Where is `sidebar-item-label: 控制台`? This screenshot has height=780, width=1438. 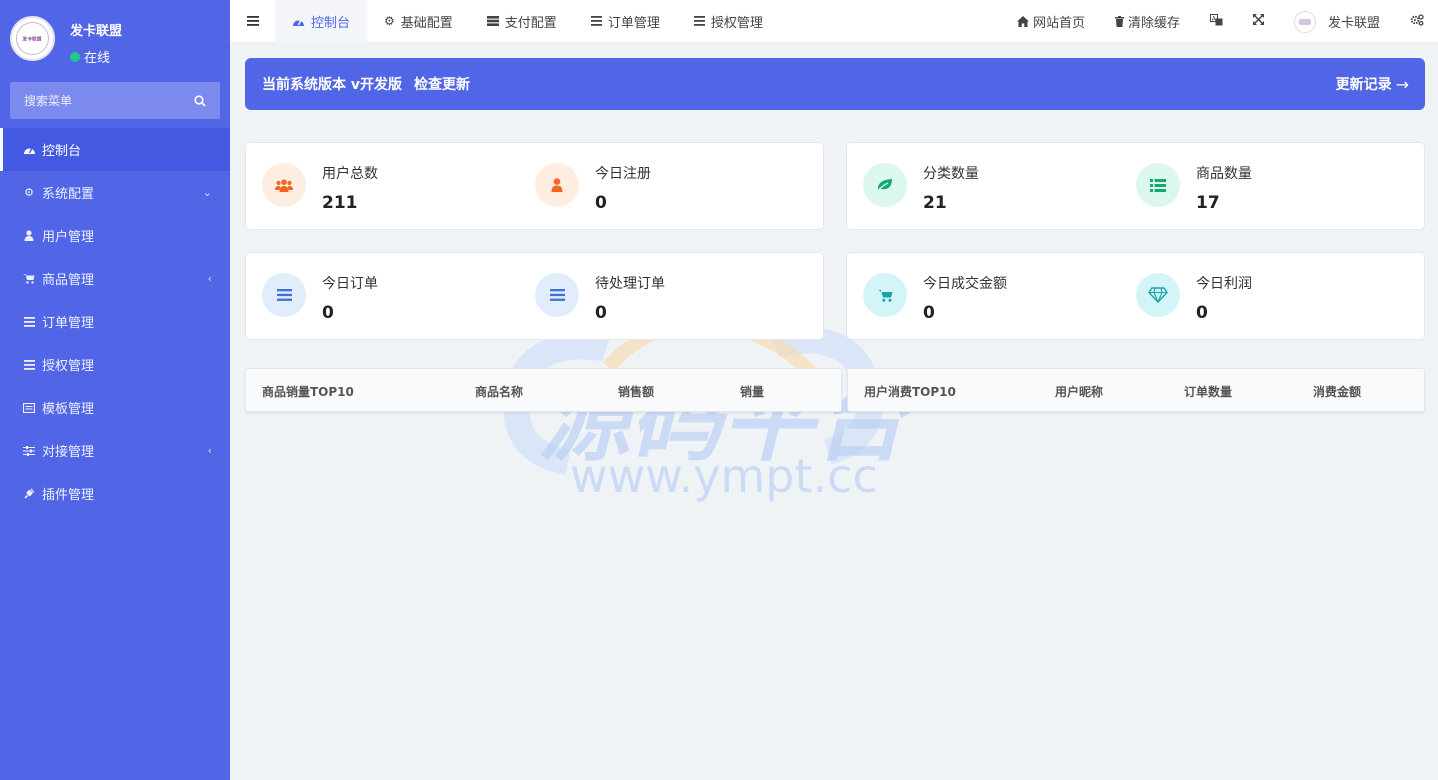
sidebar-item-label: 控制台 is located at coordinates (62, 151).